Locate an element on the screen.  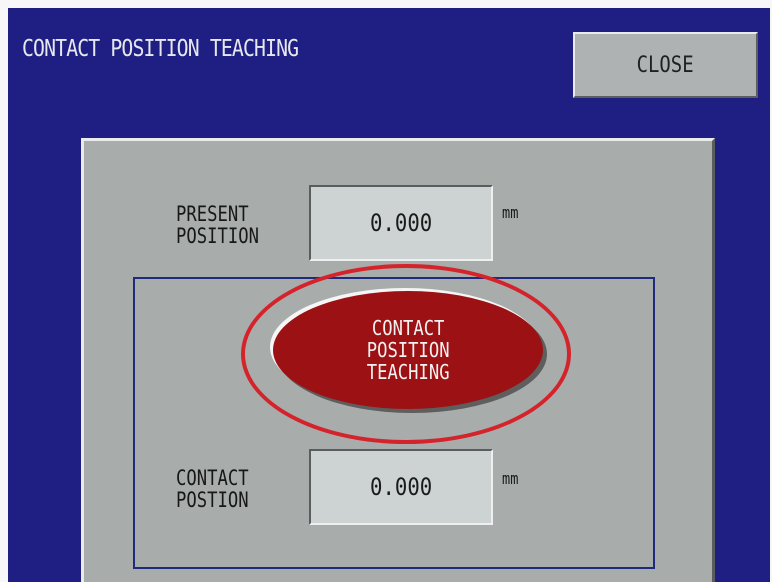
teaching-button-label: CONTACT POSITION TEACHING is located at coordinates (408, 350).